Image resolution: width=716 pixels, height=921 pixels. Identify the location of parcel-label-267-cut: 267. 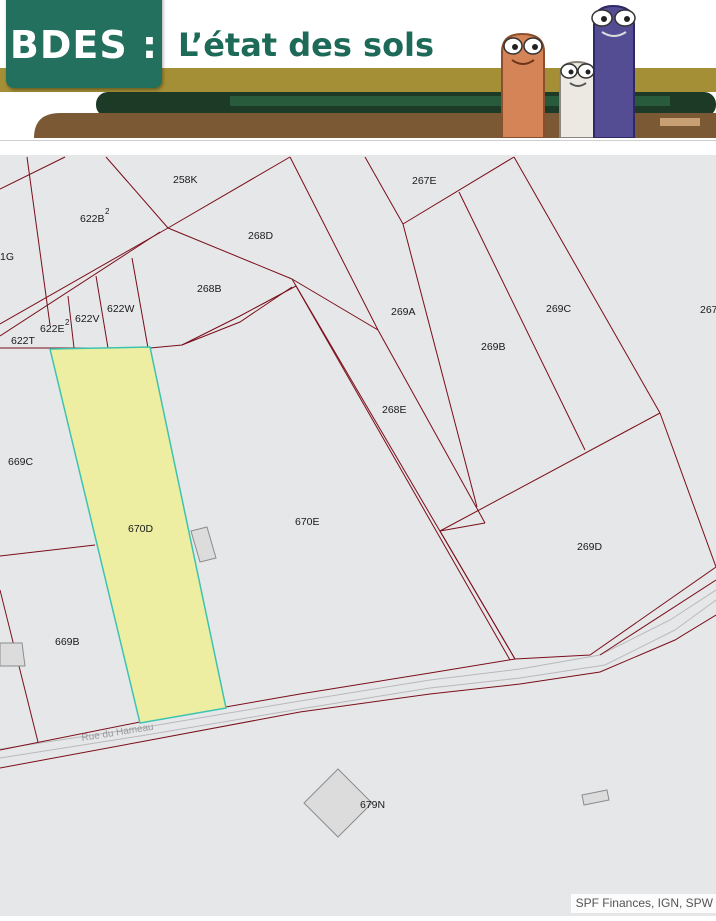
(708, 310).